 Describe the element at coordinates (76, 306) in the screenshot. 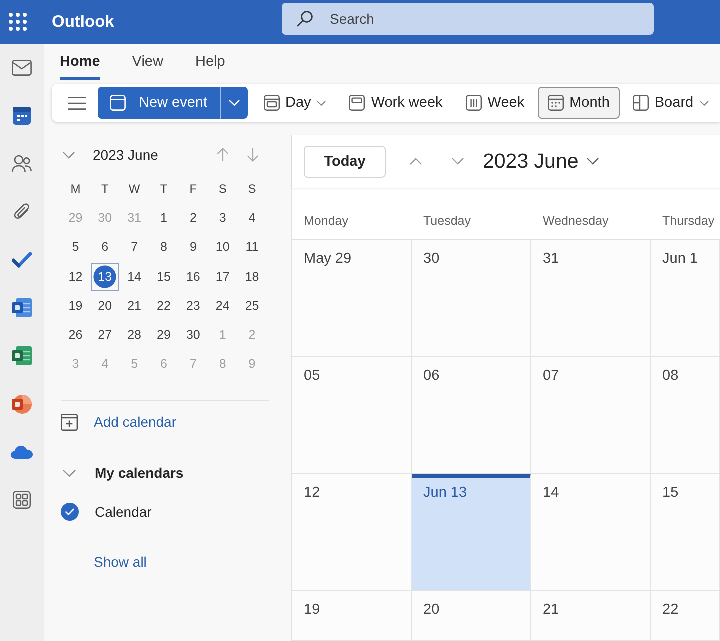

I see `mini-calendar-day: 19` at that location.